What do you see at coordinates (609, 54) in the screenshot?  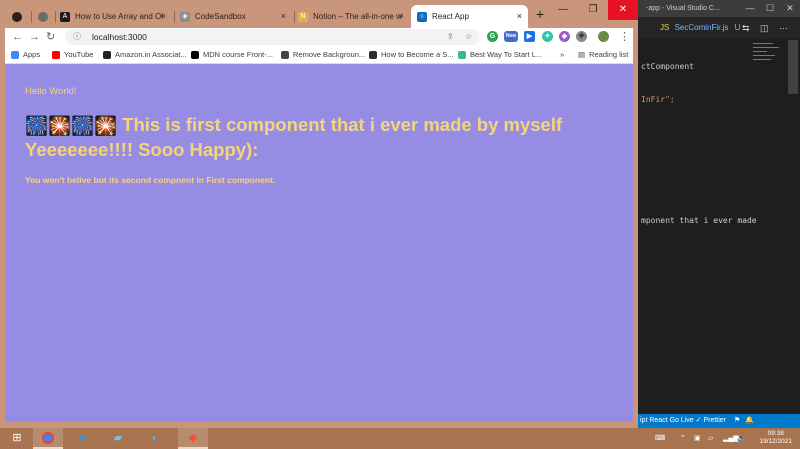 I see `reading-list-label: Reading list` at bounding box center [609, 54].